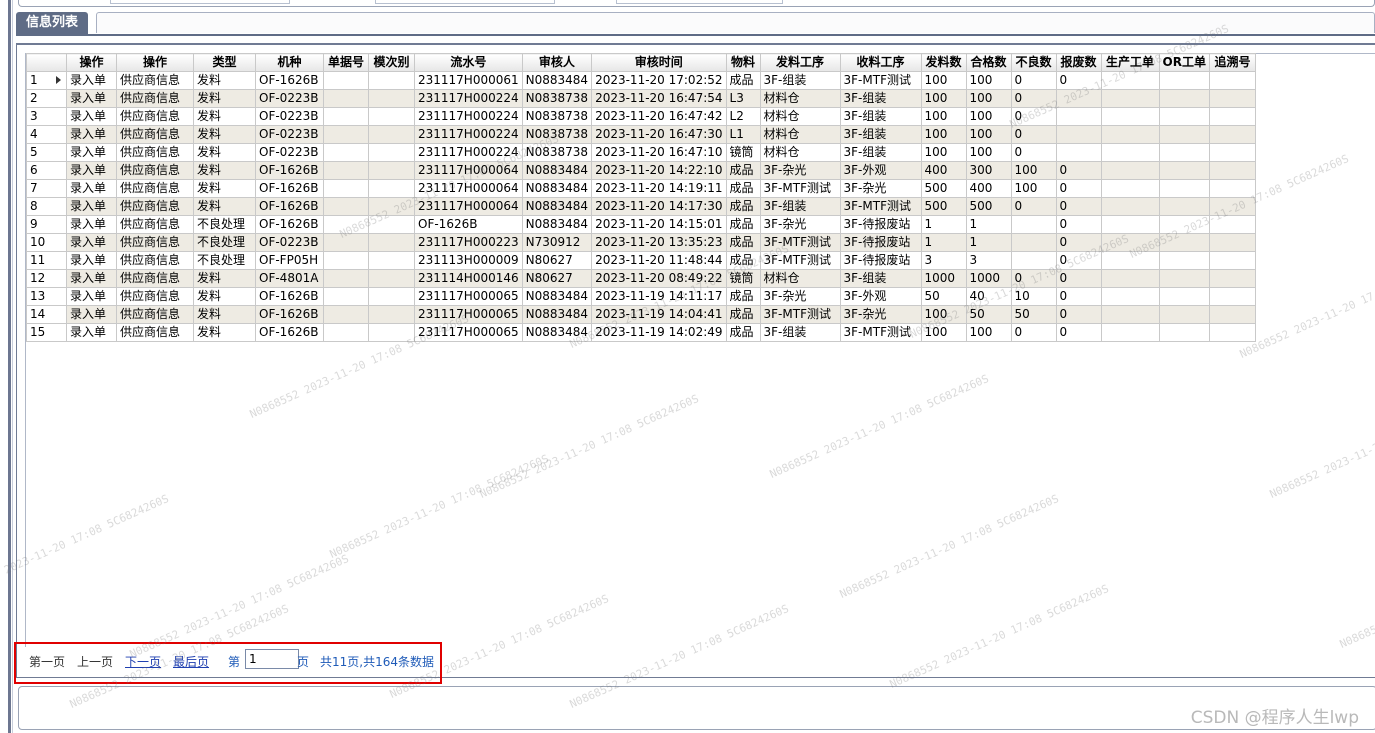 The width and height of the screenshot is (1375, 733). I want to click on table-cell: N80627, so click(557, 278).